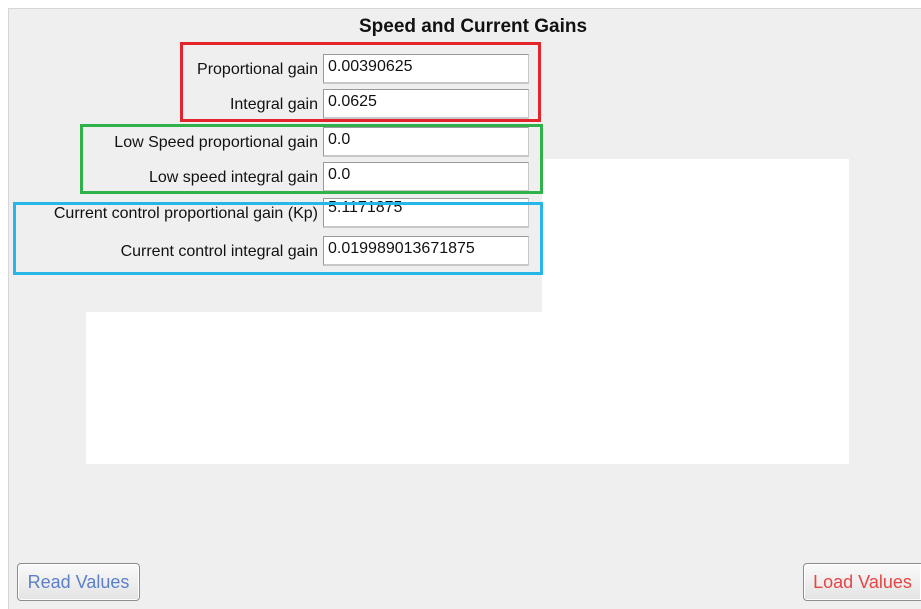 The width and height of the screenshot is (921, 609). What do you see at coordinates (233, 177) in the screenshot?
I see `low-speed-integral-gain-label: Low speed integral gain` at bounding box center [233, 177].